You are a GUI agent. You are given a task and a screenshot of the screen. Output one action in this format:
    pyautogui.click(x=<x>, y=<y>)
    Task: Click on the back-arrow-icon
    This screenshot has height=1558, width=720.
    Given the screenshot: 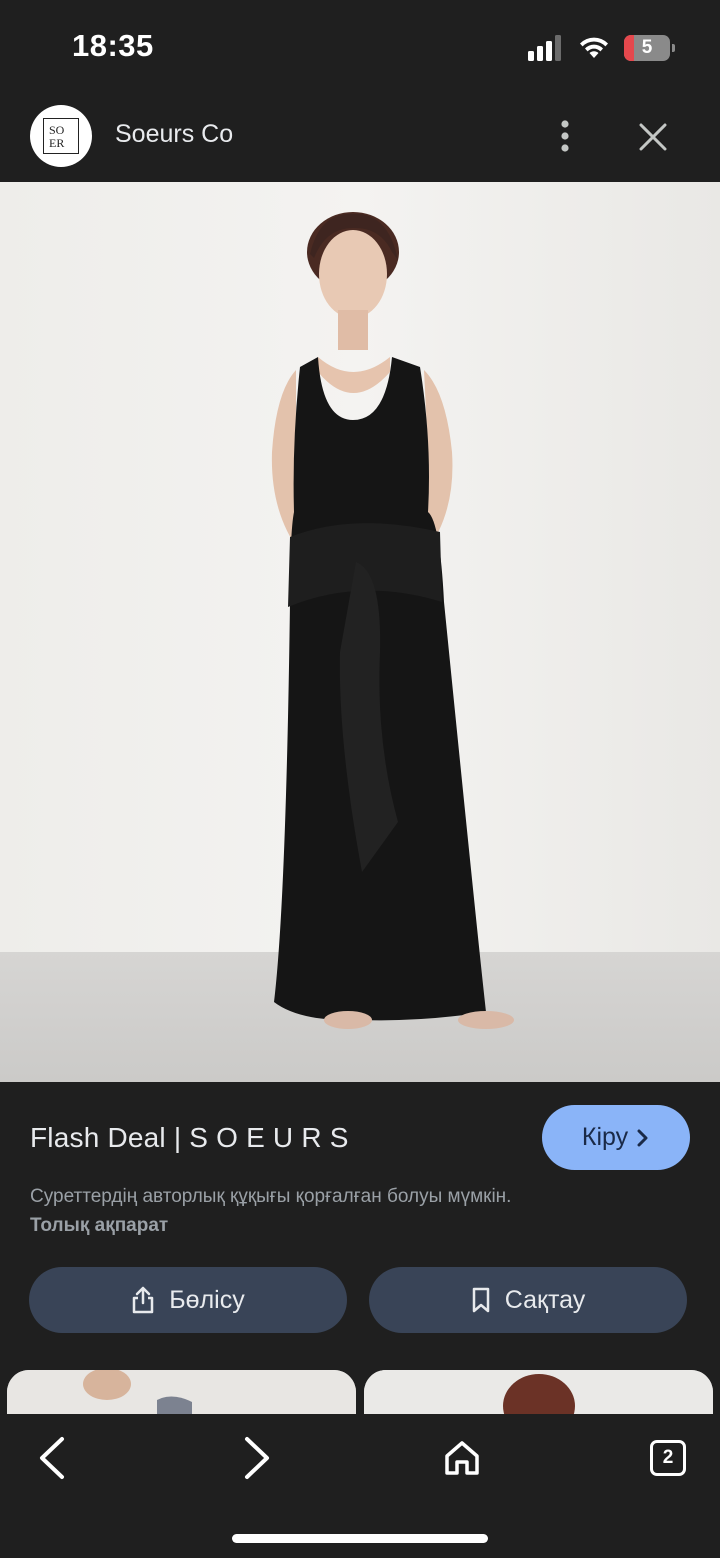 What is the action you would take?
    pyautogui.click(x=52, y=1458)
    